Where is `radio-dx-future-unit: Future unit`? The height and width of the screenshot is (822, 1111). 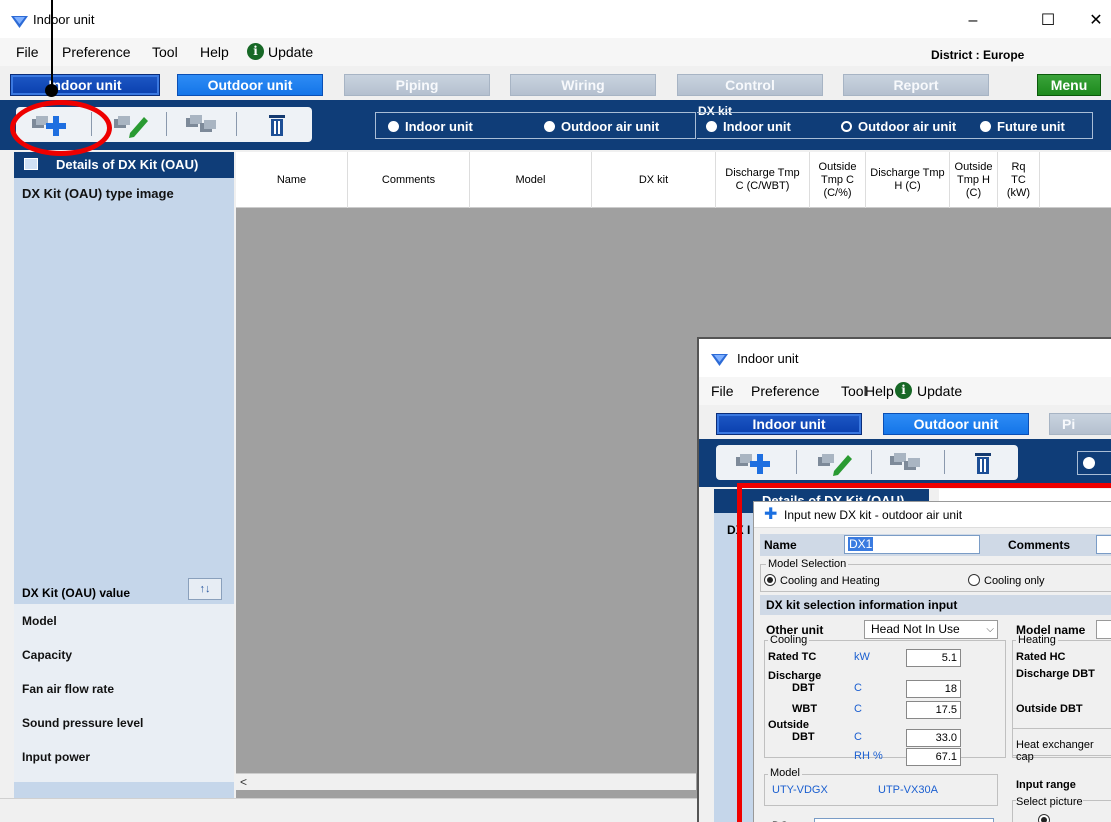
radio-dx-future-unit: Future unit is located at coordinates (1022, 126).